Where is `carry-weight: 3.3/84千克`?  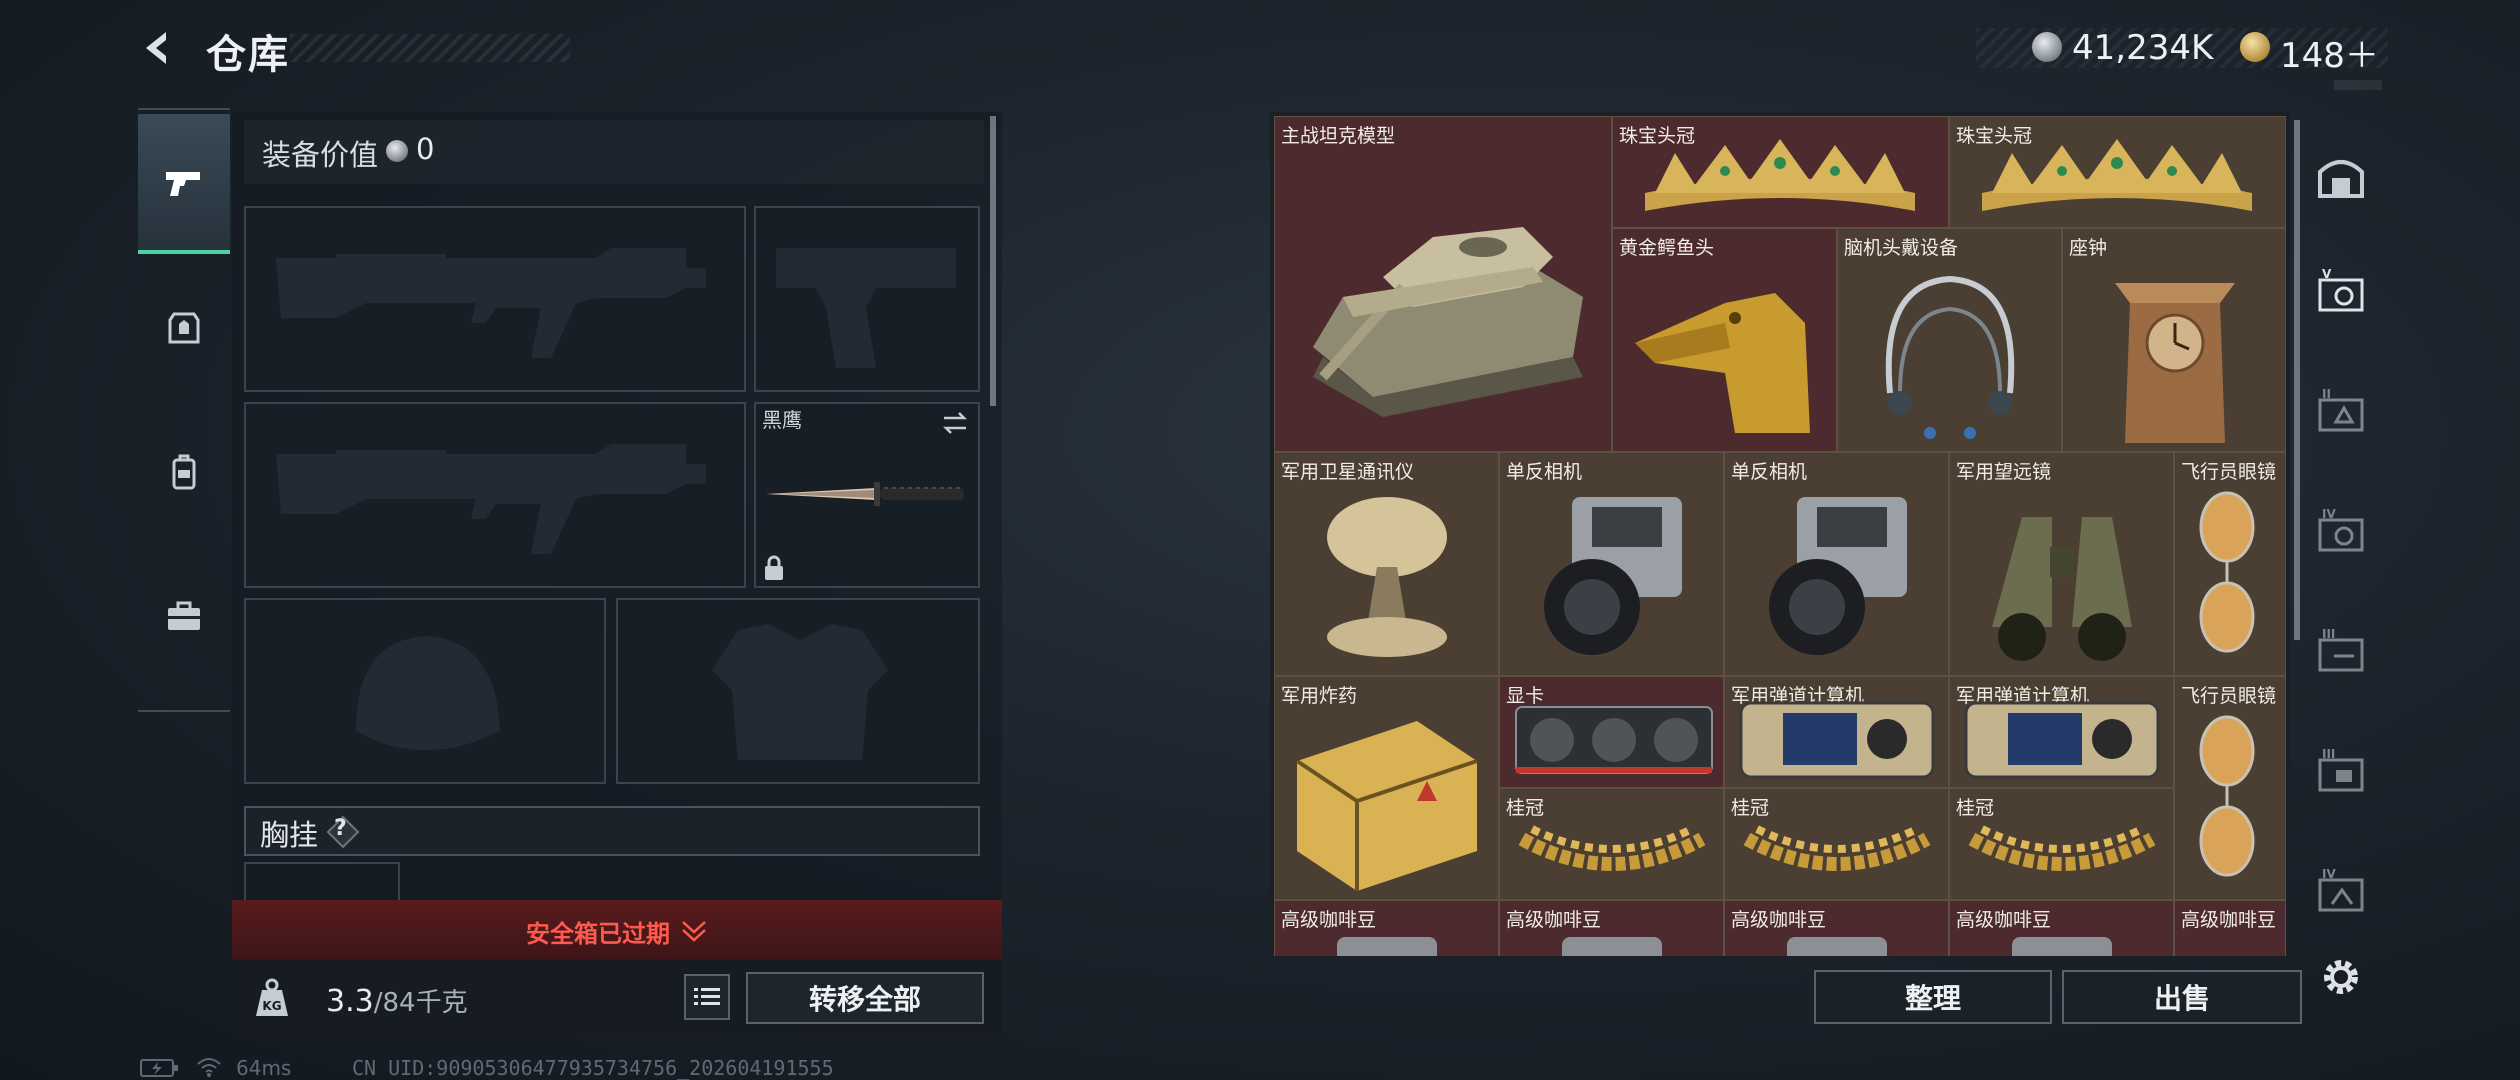
carry-weight: 3.3/84千克 is located at coordinates (397, 1000).